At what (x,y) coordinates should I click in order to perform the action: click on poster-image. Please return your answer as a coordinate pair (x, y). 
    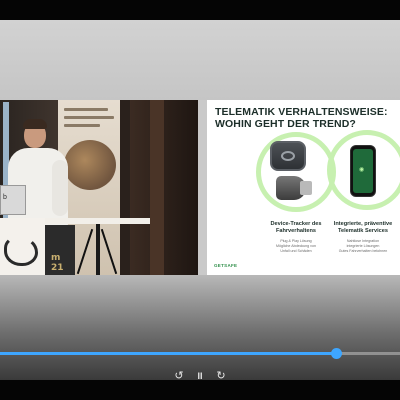
    Looking at the image, I should click on (90, 165).